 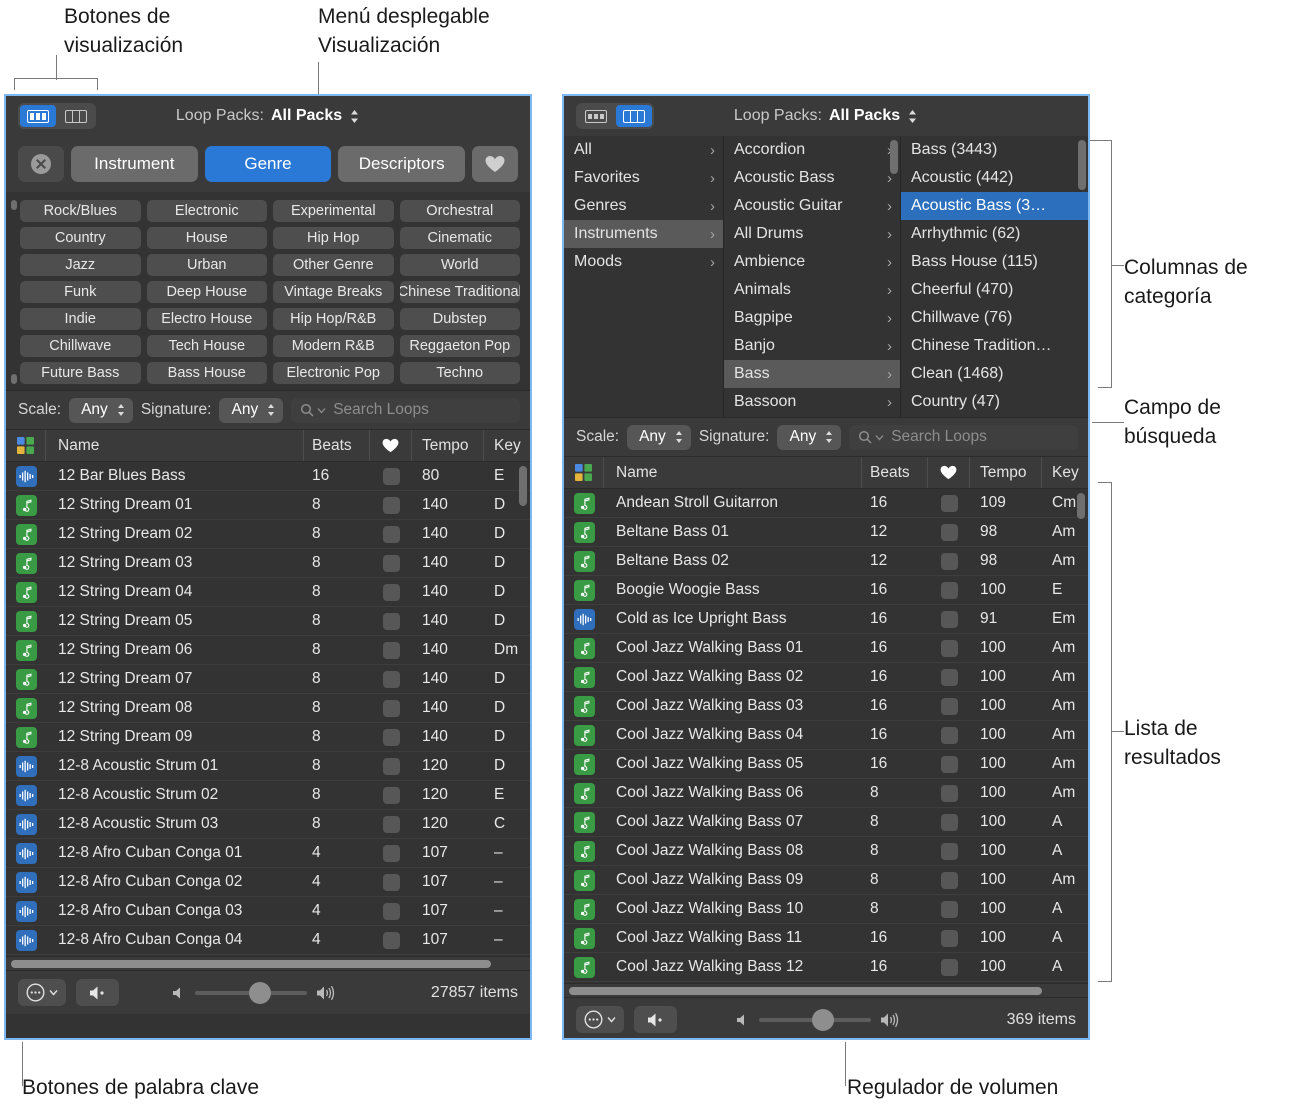 I want to click on table-row: Beltane Bass 02 12 98 Am, so click(x=826, y=561).